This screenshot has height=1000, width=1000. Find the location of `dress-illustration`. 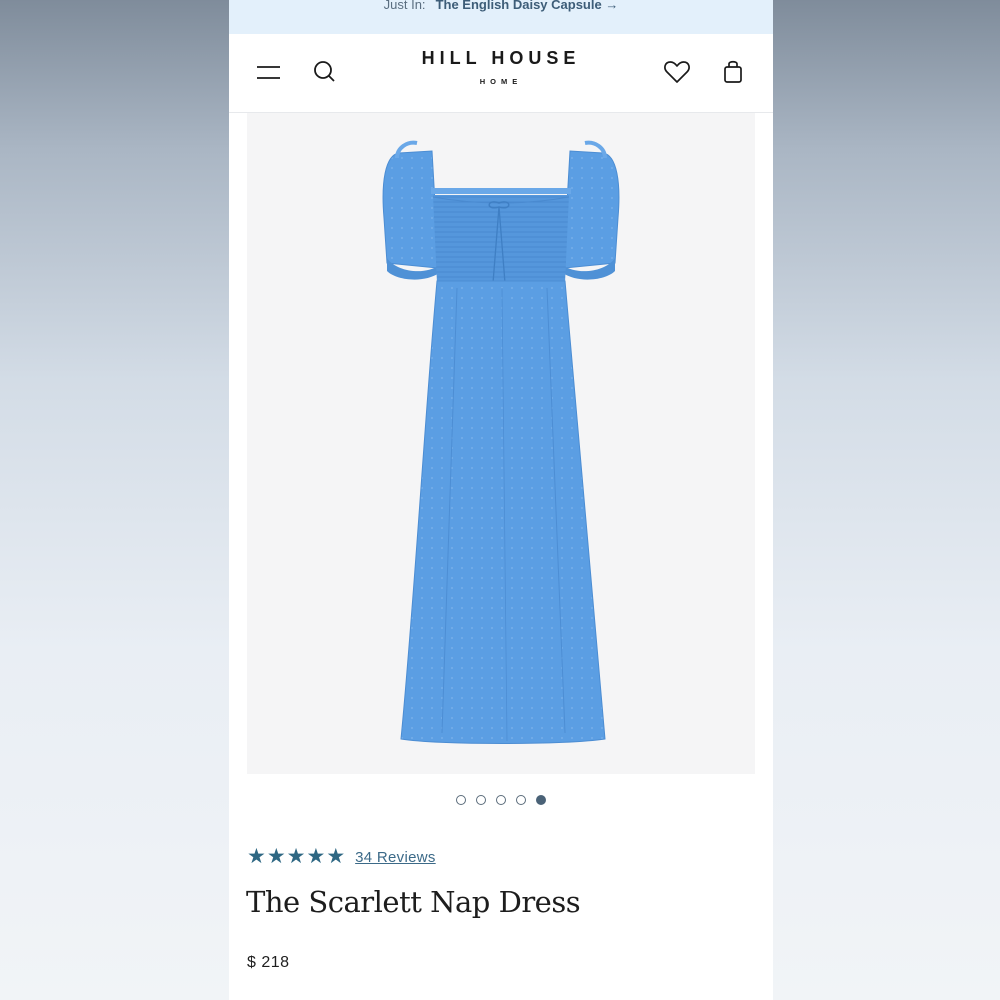

dress-illustration is located at coordinates (501, 442).